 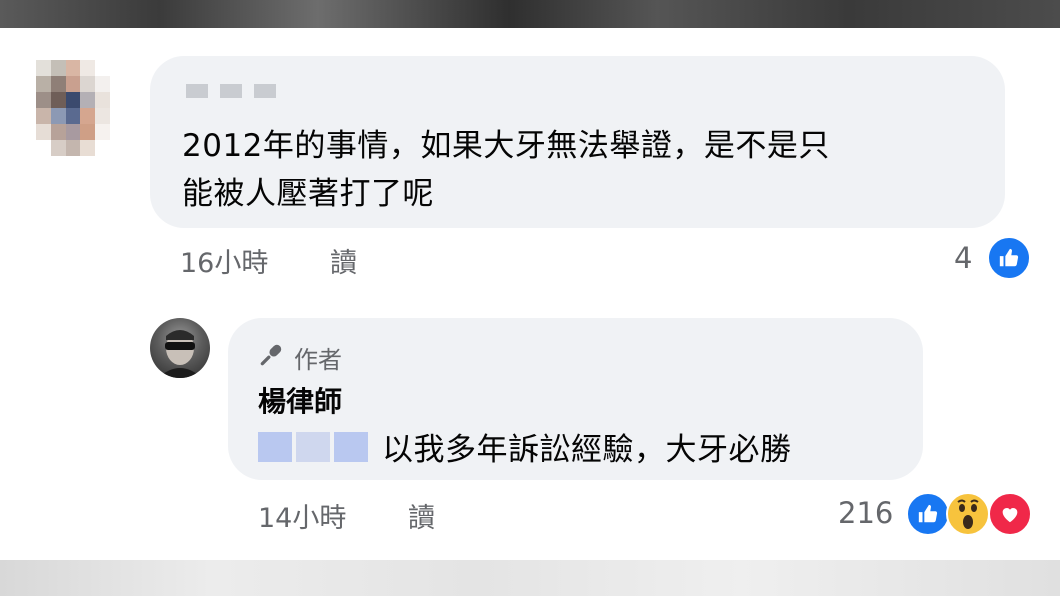 What do you see at coordinates (224, 260) in the screenshot?
I see `comment-timestamp: 16小時` at bounding box center [224, 260].